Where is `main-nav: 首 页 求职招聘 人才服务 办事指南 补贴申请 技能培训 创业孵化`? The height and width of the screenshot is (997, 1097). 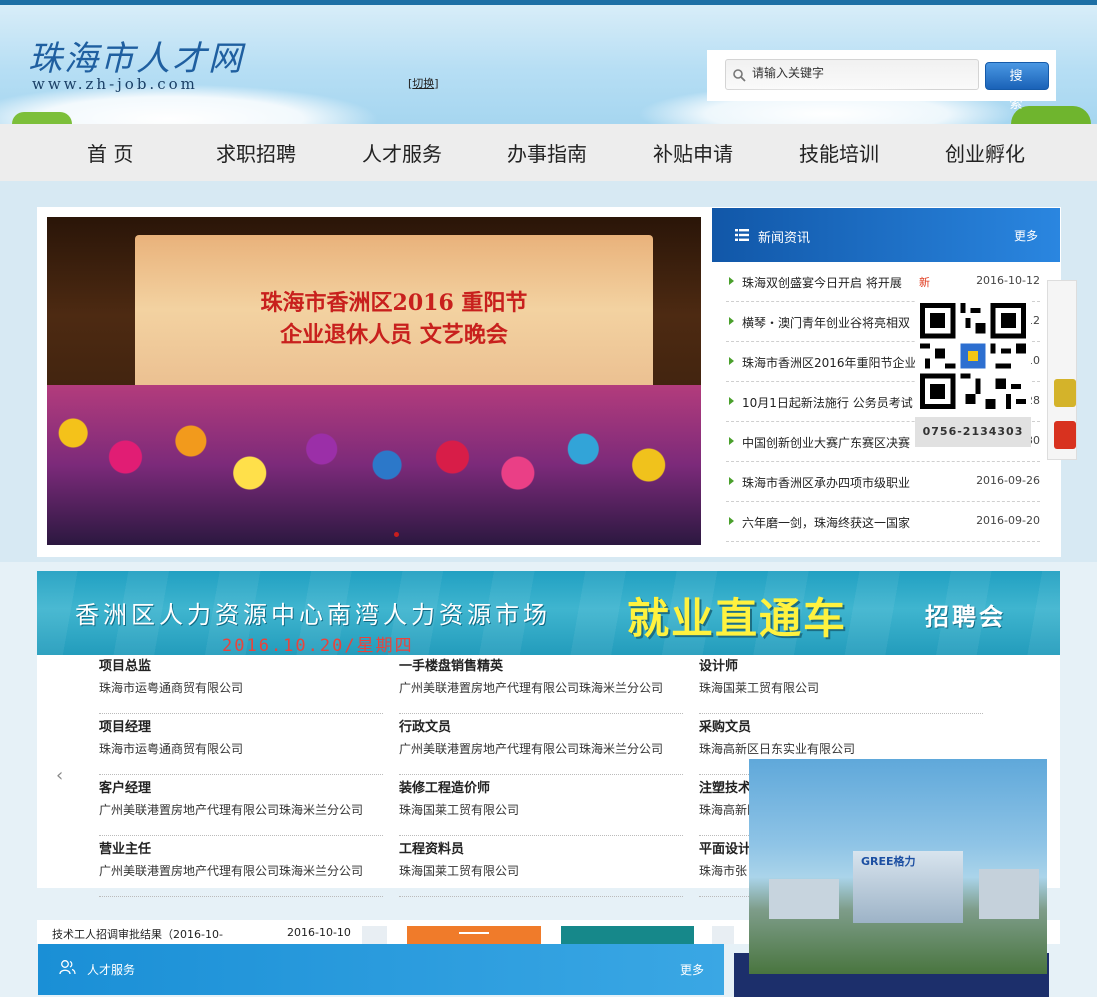 main-nav: 首 页 求职招聘 人才服务 办事指南 补贴申请 技能培训 创业孵化 is located at coordinates (548, 152).